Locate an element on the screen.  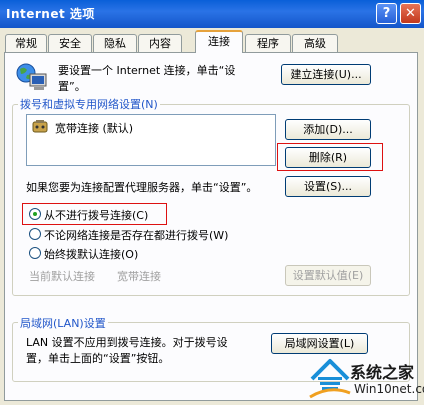
current-default-value: 宽带连接 is located at coordinates (139, 276).